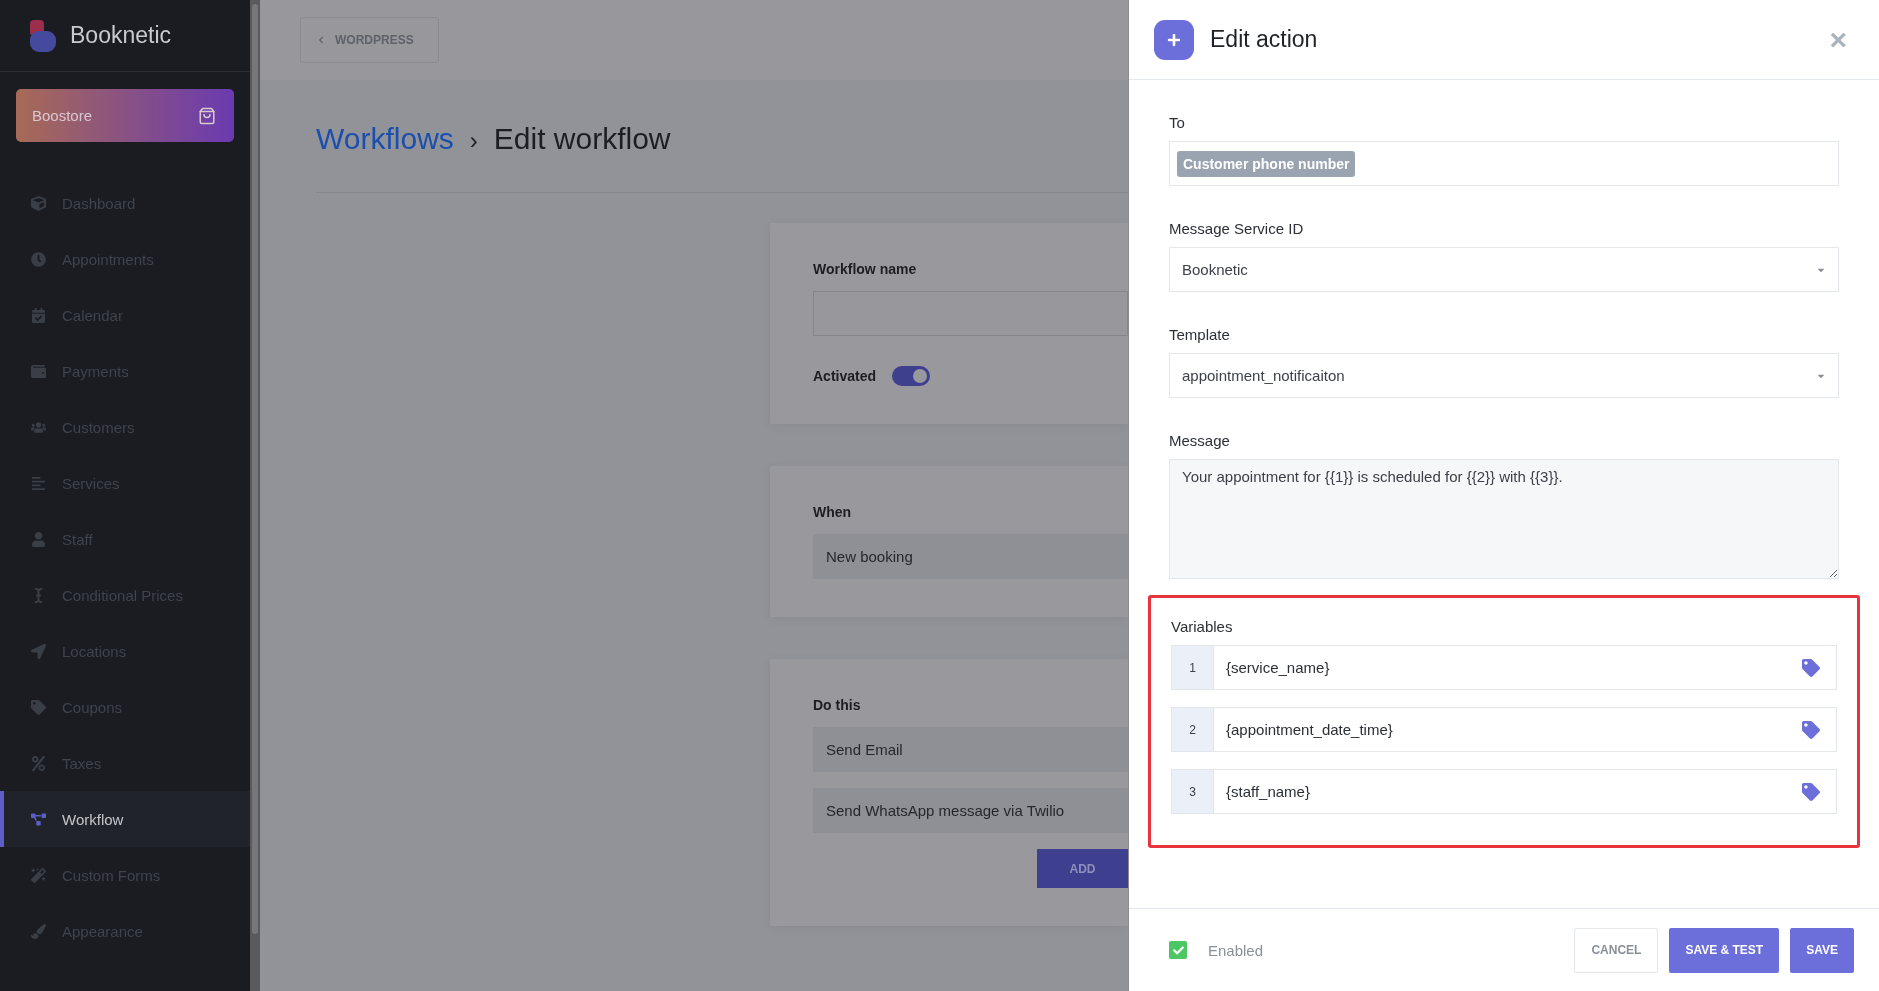  I want to click on field-label: Template, so click(1200, 334).